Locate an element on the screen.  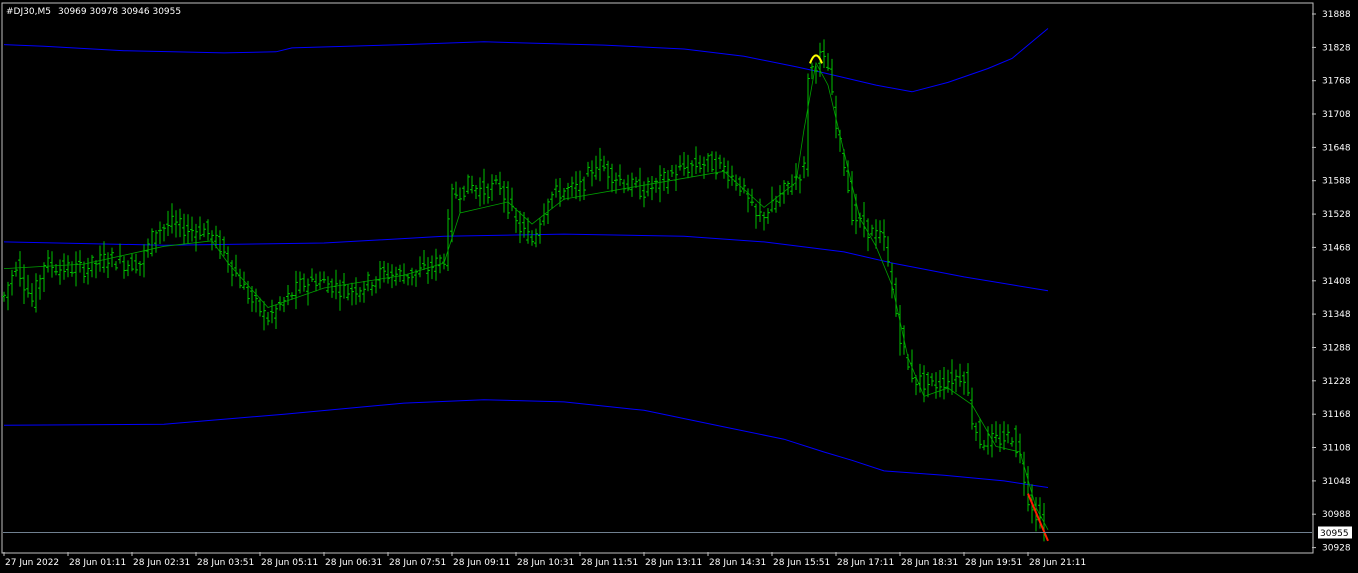
y-tick-label: 30988 is located at coordinates (1336, 515).